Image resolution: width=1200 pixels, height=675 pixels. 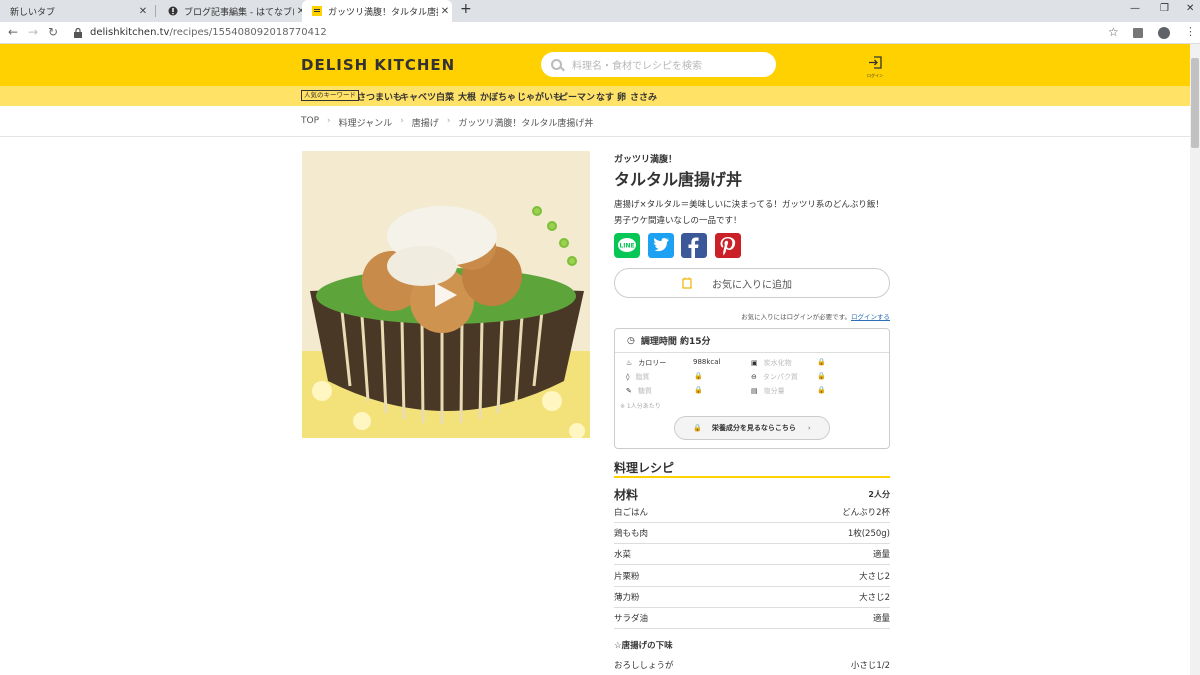 I want to click on line-share-icon: LINE, so click(x=627, y=245).